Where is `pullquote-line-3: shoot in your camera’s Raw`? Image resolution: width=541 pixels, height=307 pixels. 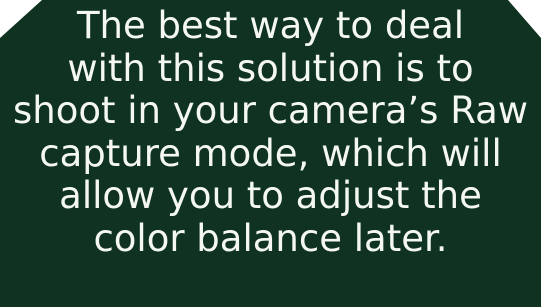 pullquote-line-3: shoot in your camera’s Raw is located at coordinates (270, 110).